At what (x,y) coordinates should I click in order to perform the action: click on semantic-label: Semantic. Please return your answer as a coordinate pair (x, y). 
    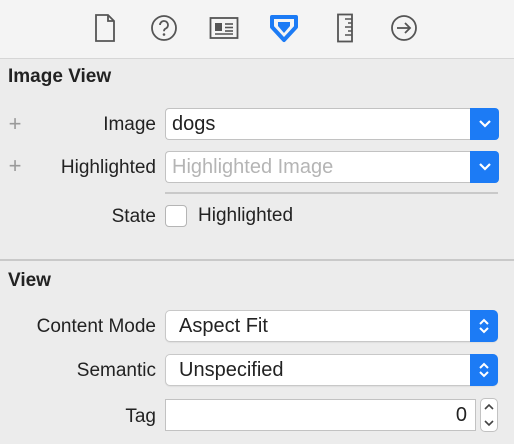
    Looking at the image, I should click on (116, 370).